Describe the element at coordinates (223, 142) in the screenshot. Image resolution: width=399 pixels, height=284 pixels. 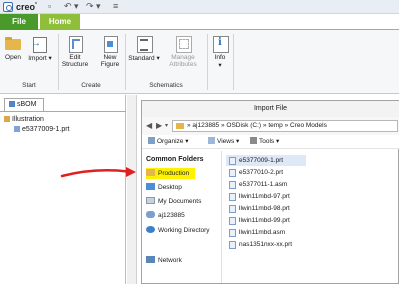
I see `views-button: Views ▾` at that location.